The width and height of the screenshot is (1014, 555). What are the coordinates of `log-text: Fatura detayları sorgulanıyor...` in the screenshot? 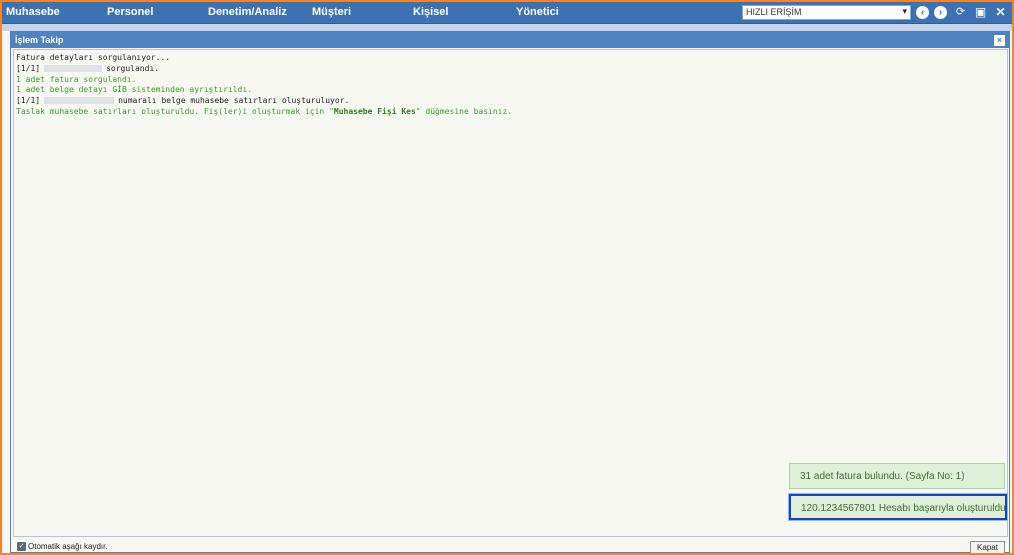 It's located at (93, 57).